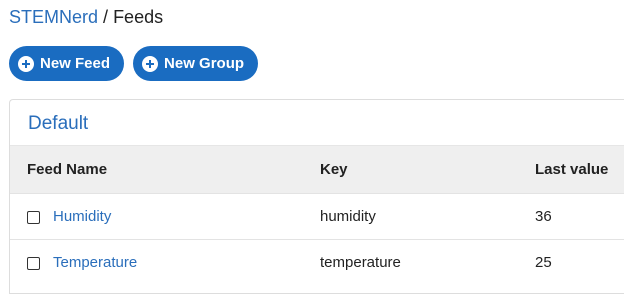 This screenshot has width=624, height=294. I want to click on feed-name-cell: Temperature, so click(82, 263).